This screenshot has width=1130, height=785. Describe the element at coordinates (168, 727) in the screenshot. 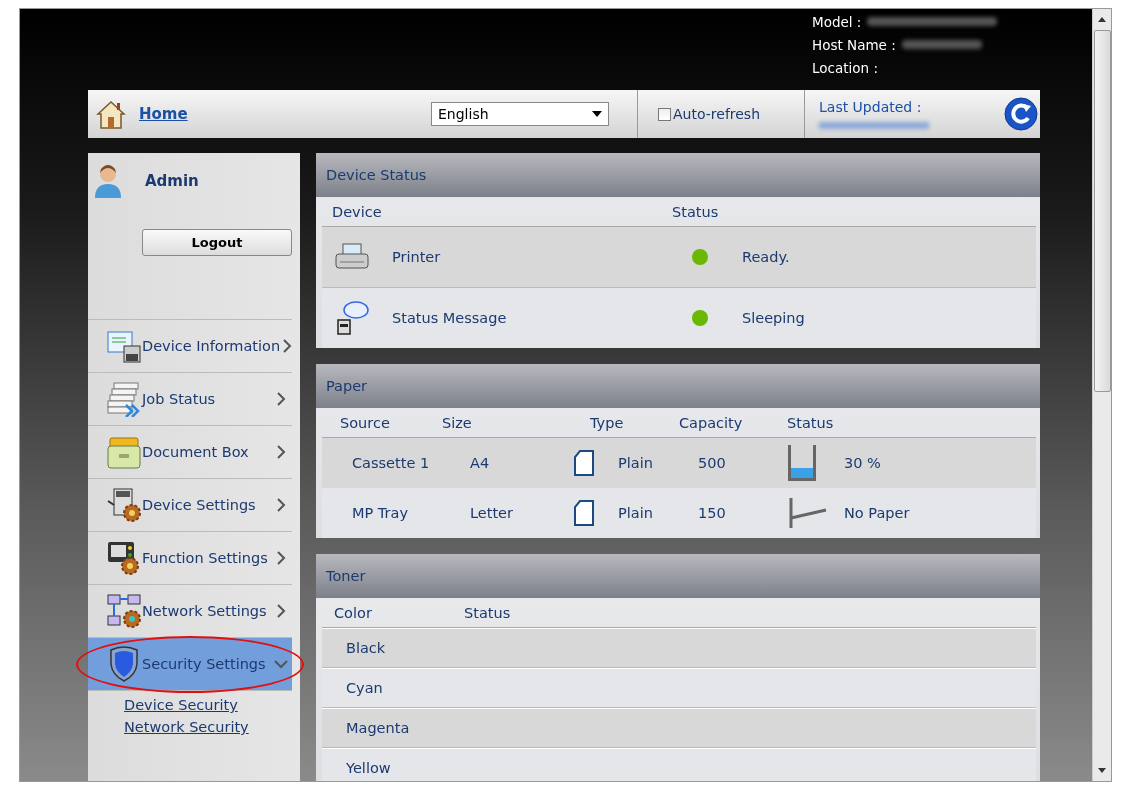

I see `submenu-link: Network Security` at that location.